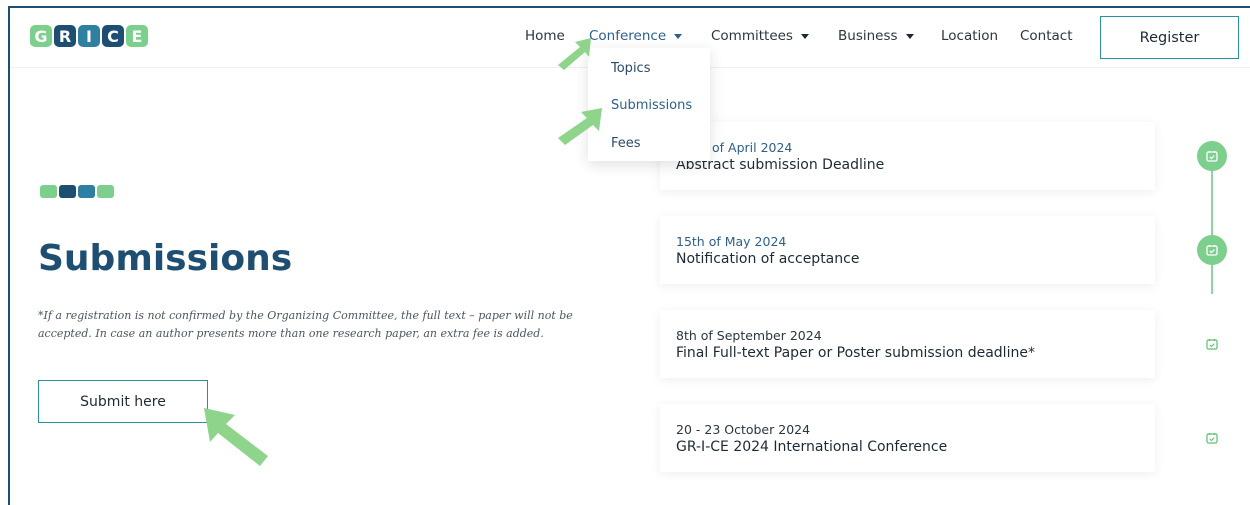  I want to click on conference-dropdown-menu: Topics Submissions Fees, so click(649, 104).